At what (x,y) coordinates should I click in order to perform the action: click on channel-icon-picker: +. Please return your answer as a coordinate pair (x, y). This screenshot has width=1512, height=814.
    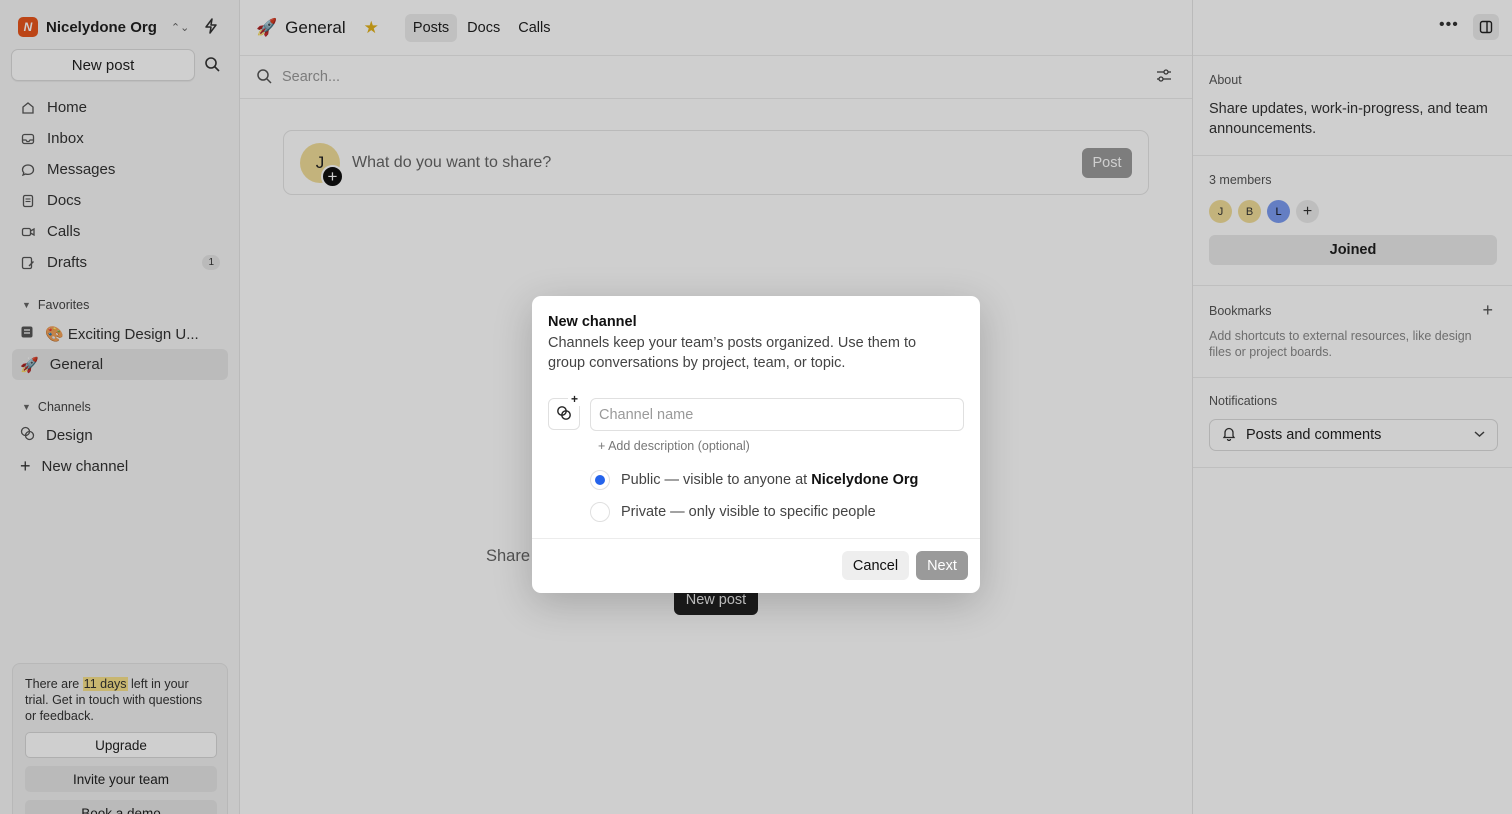
    Looking at the image, I should click on (564, 411).